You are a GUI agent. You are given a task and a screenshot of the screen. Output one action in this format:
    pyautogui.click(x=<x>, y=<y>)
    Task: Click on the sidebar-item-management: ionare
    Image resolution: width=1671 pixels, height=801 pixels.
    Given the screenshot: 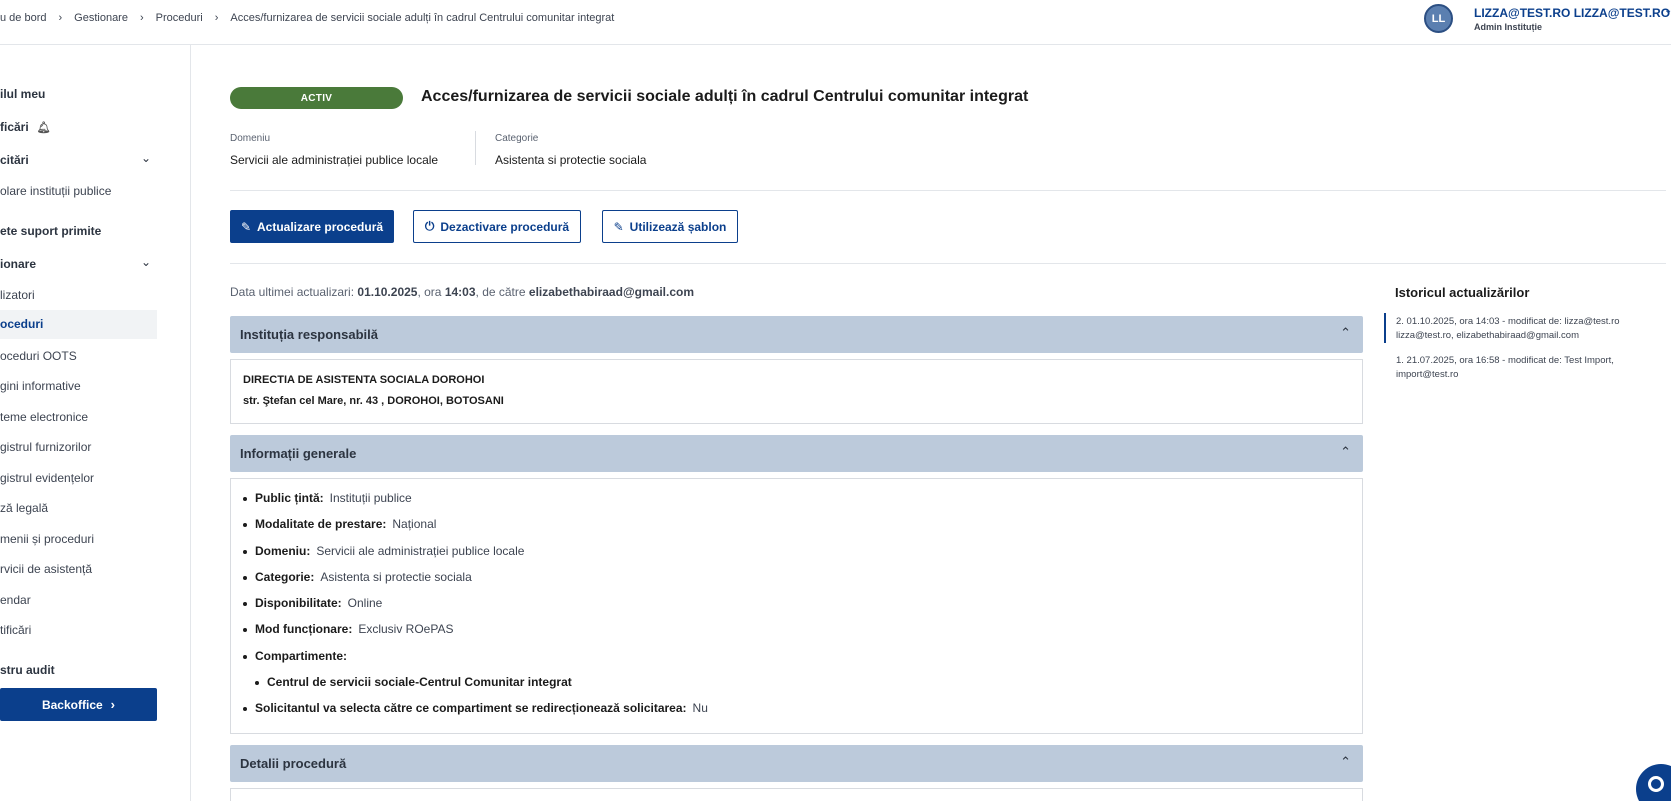 What is the action you would take?
    pyautogui.click(x=18, y=264)
    